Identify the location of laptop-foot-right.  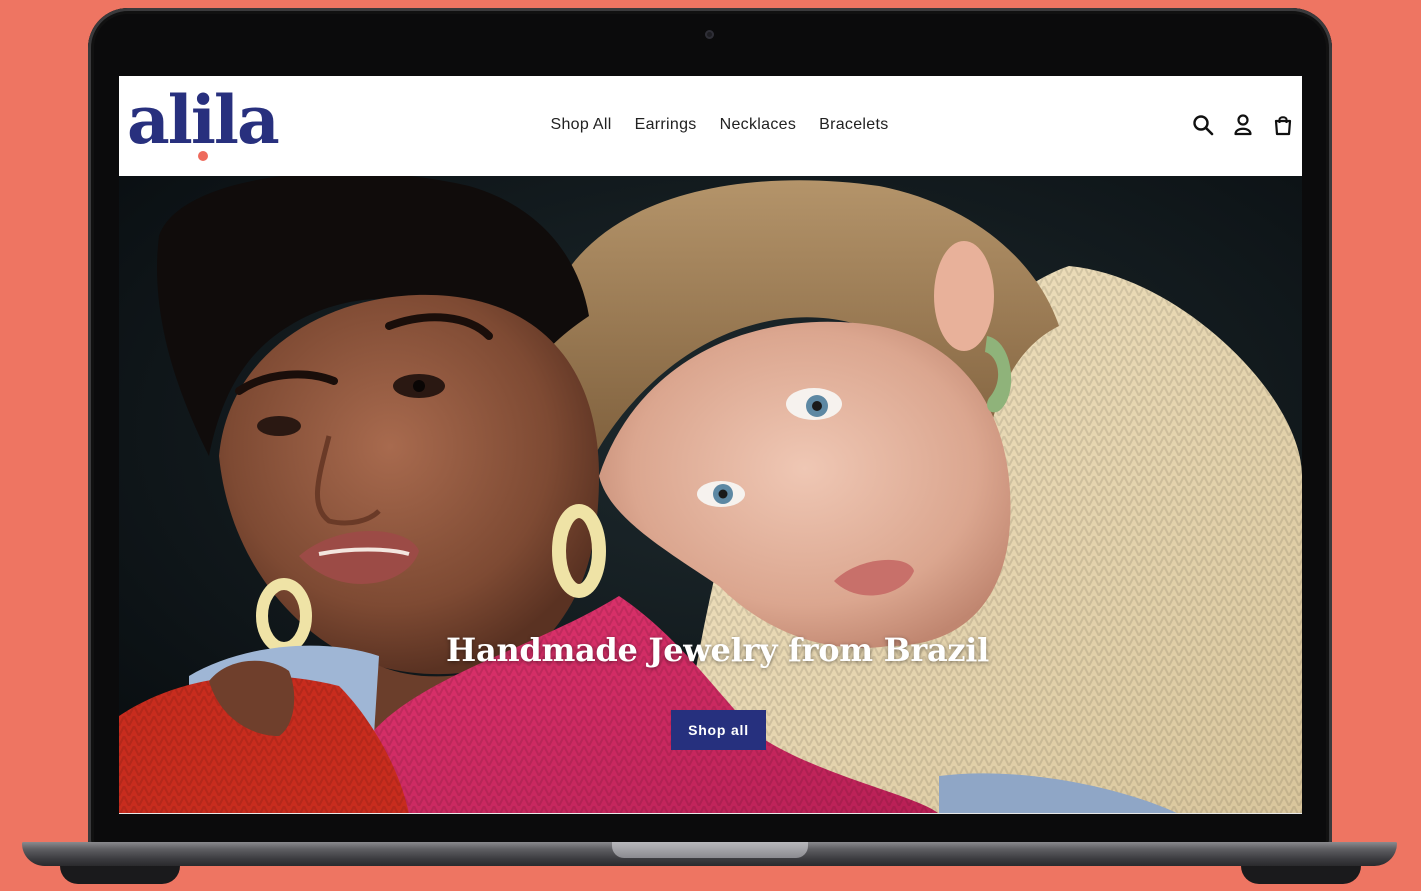
(1301, 875).